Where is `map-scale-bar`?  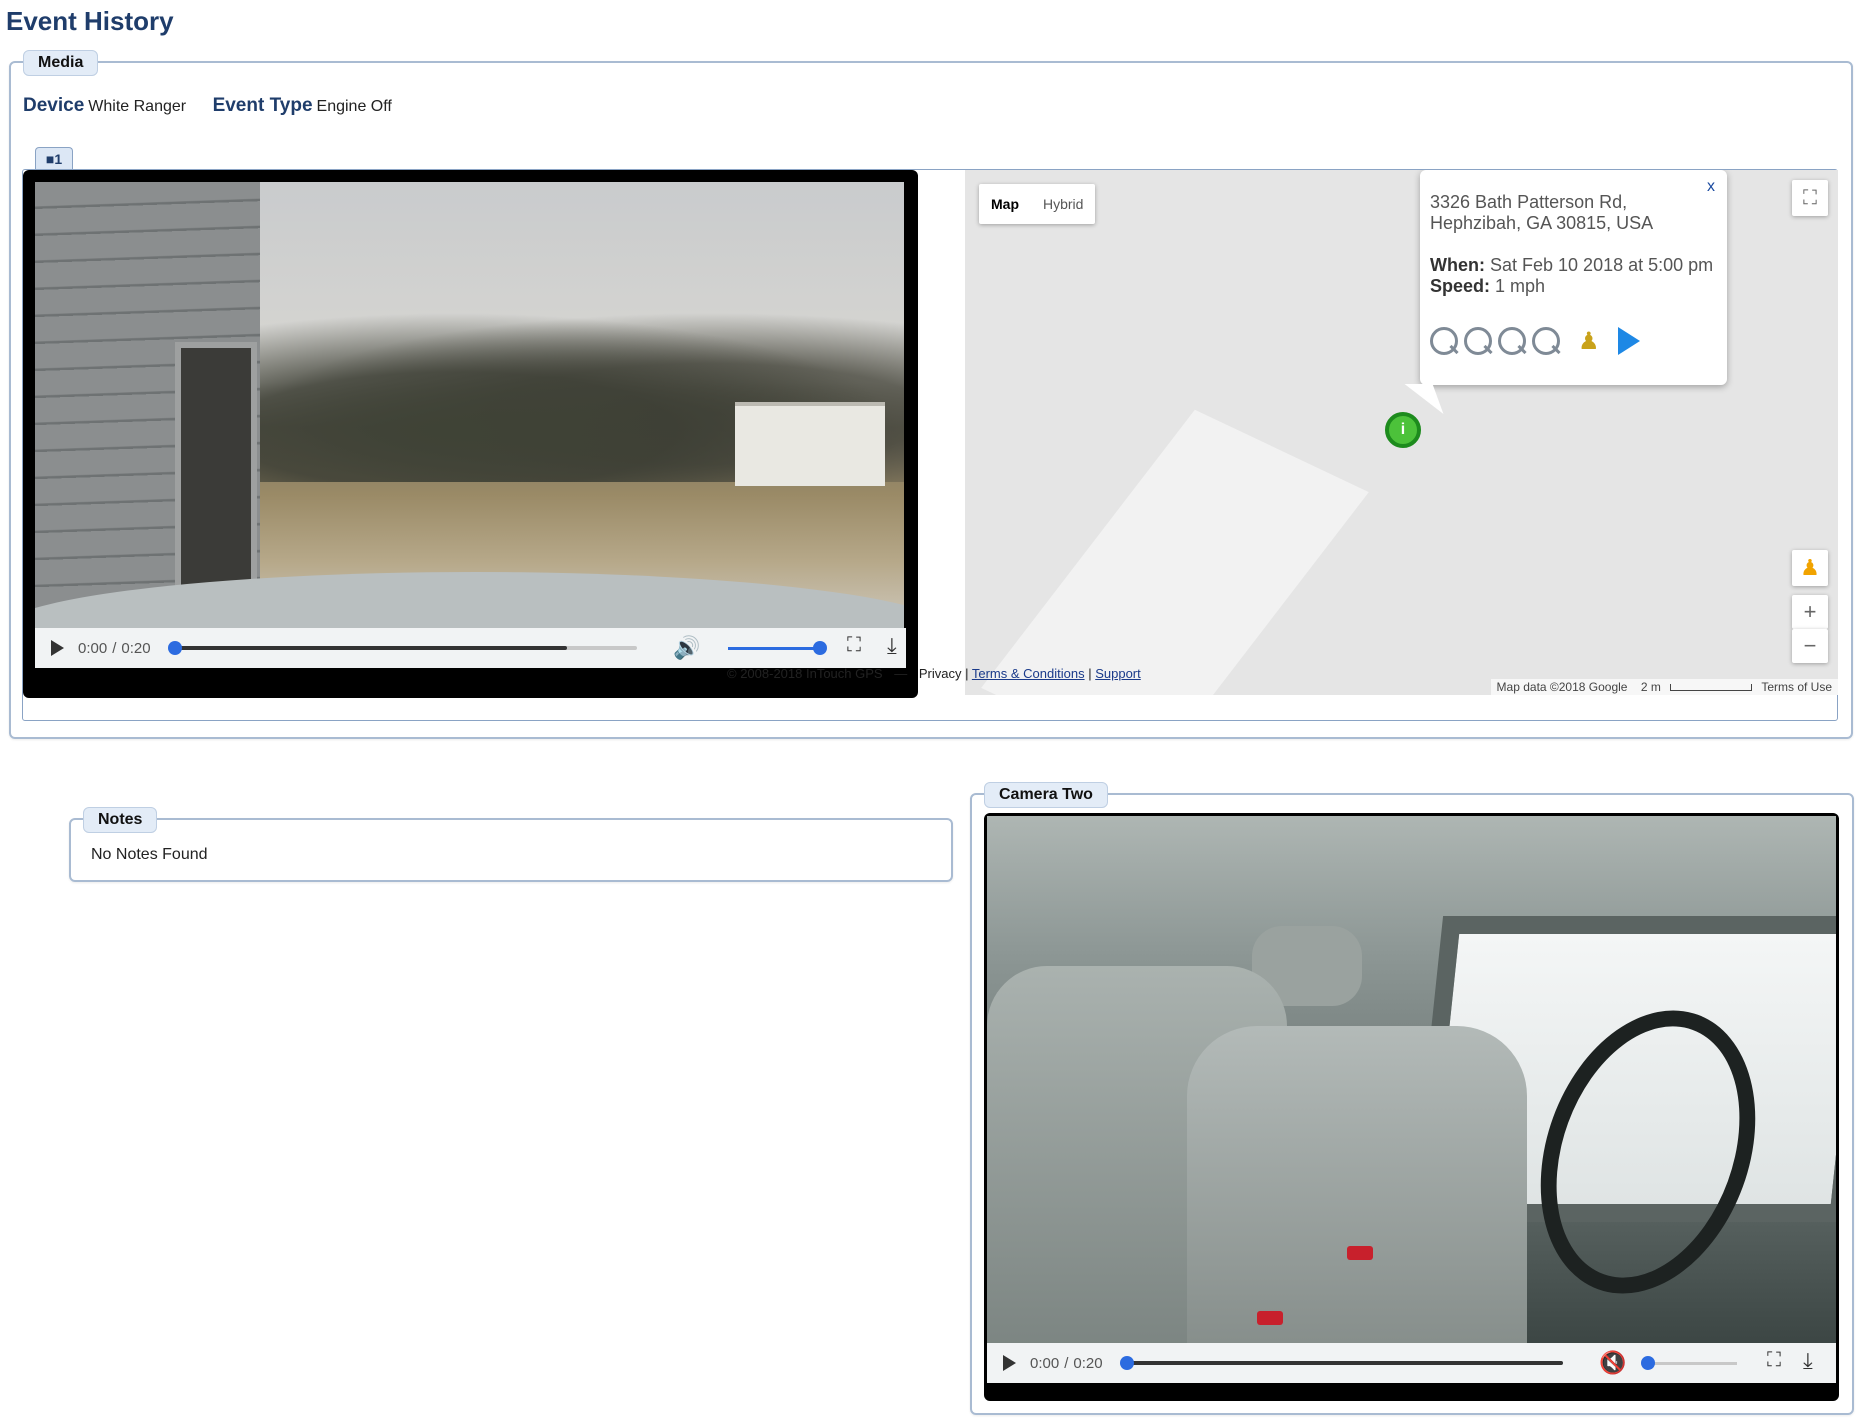
map-scale-bar is located at coordinates (1711, 687).